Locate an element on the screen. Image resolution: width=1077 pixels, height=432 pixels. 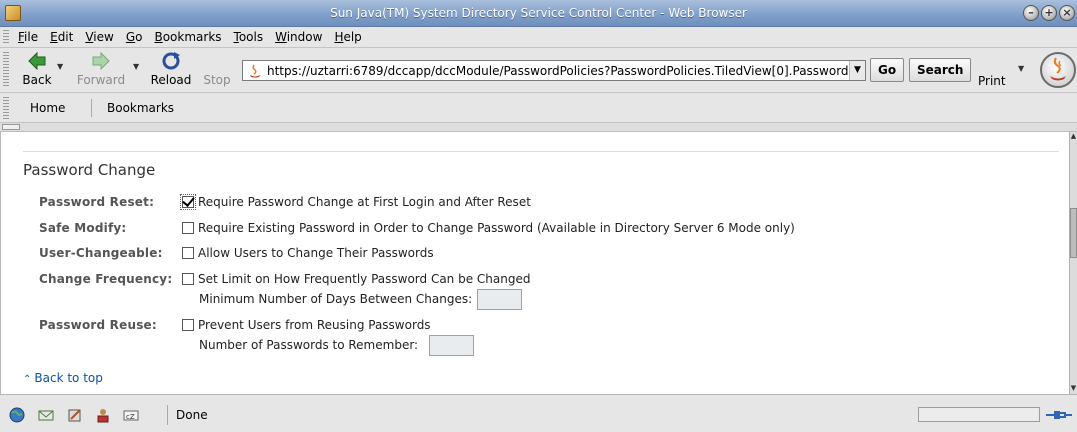
toolbar-grip is located at coordinates (6, 70).